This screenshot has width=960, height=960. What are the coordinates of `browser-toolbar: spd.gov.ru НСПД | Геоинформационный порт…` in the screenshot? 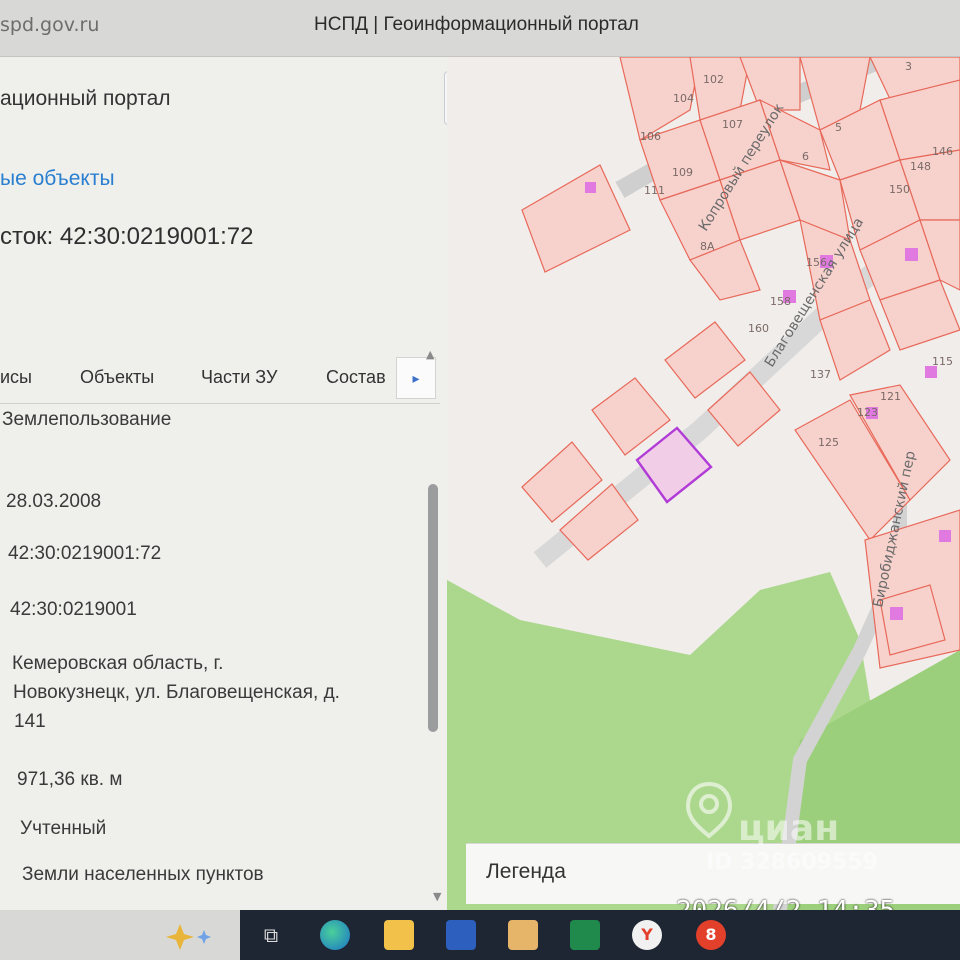 It's located at (480, 28).